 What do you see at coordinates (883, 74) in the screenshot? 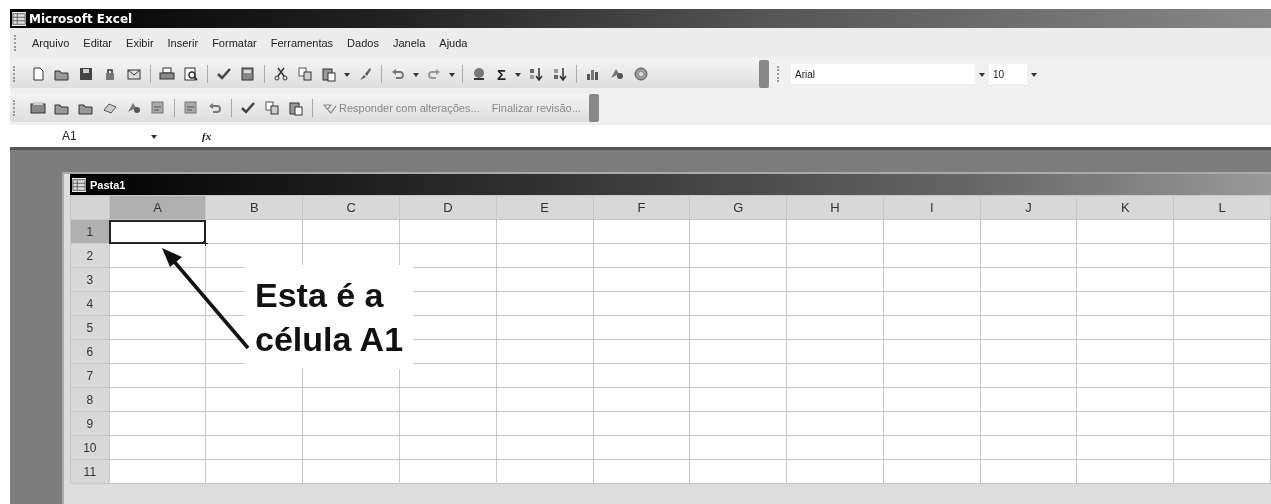
I see `font-field: Arial` at bounding box center [883, 74].